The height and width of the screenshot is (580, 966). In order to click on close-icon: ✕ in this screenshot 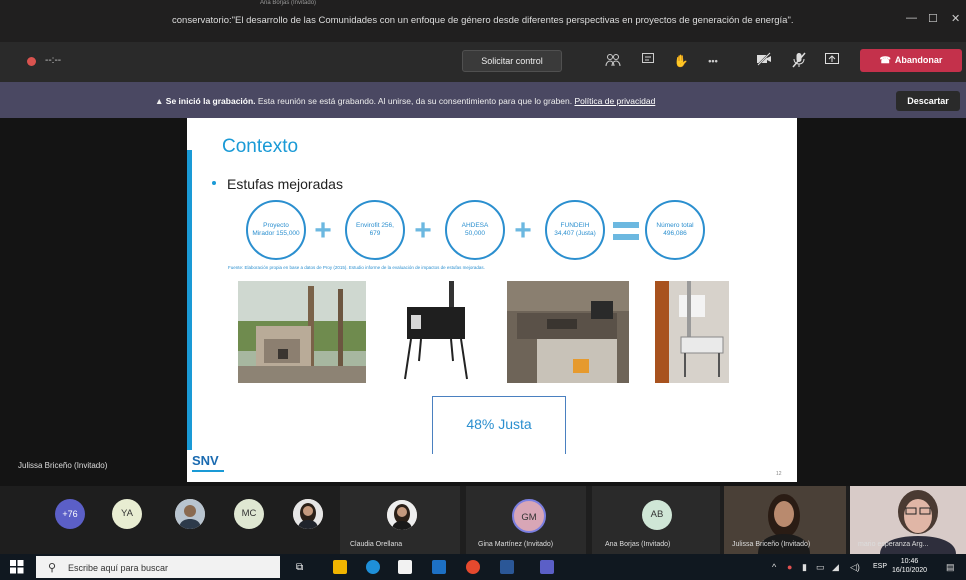, I will do `click(955, 18)`.